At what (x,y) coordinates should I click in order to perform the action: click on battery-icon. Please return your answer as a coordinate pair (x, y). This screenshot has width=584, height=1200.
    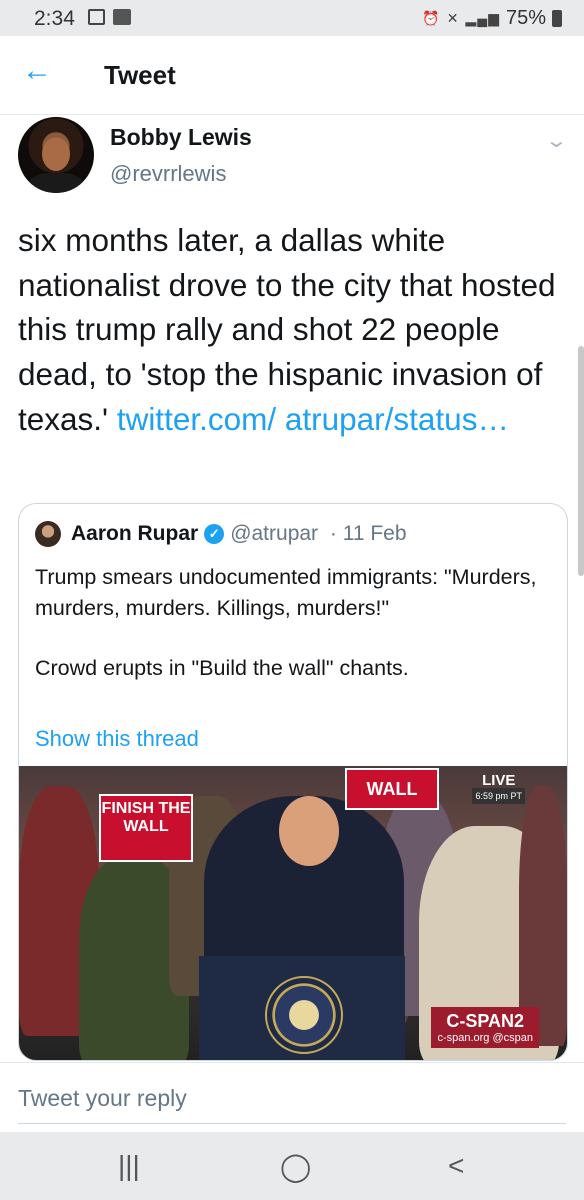
    Looking at the image, I should click on (557, 18).